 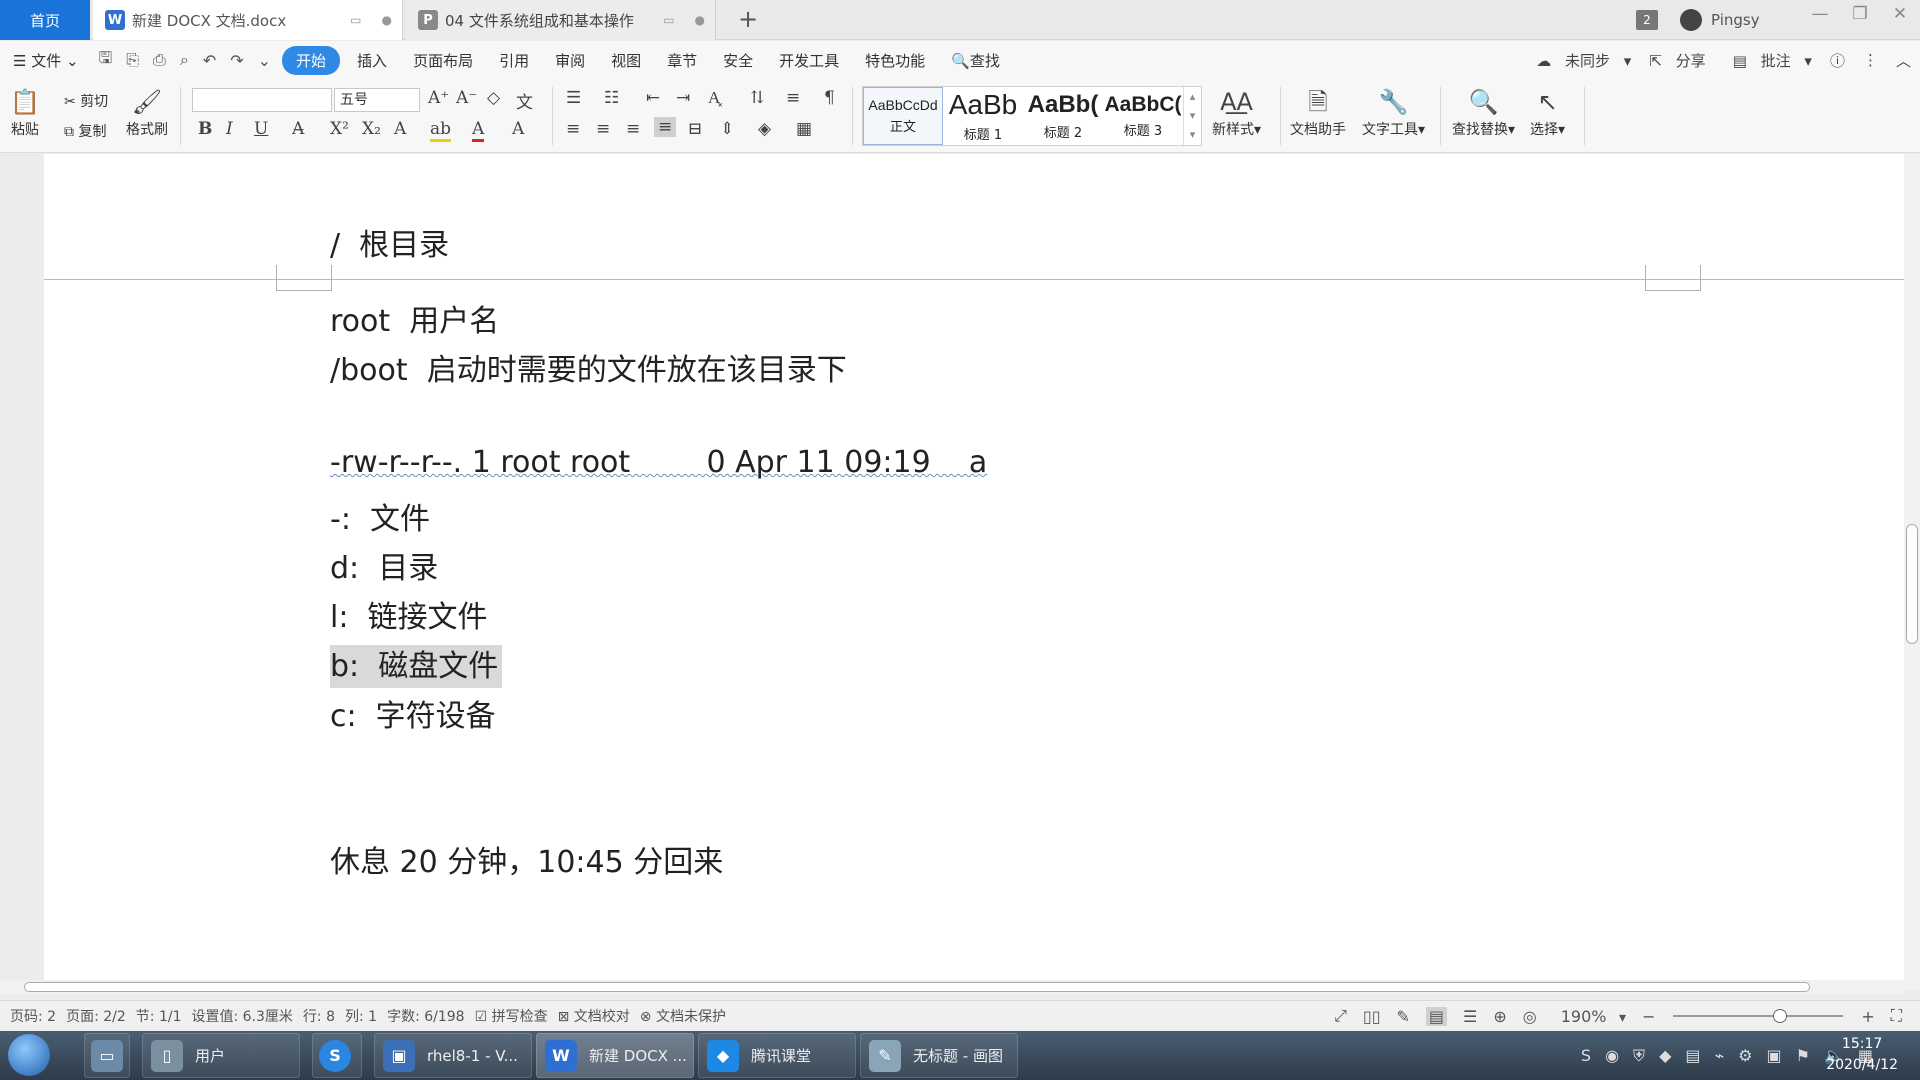 I want to click on qq-icon: ◉, so click(x=1612, y=1055).